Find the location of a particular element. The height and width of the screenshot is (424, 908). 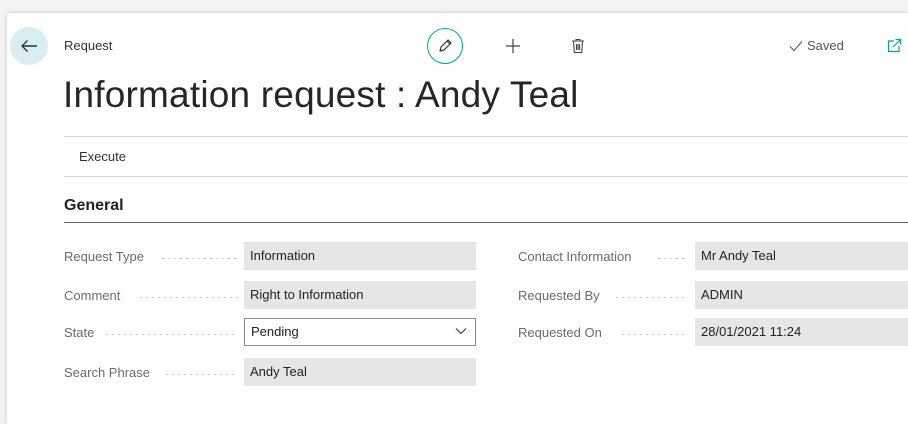

saved-status: Saved is located at coordinates (816, 45).